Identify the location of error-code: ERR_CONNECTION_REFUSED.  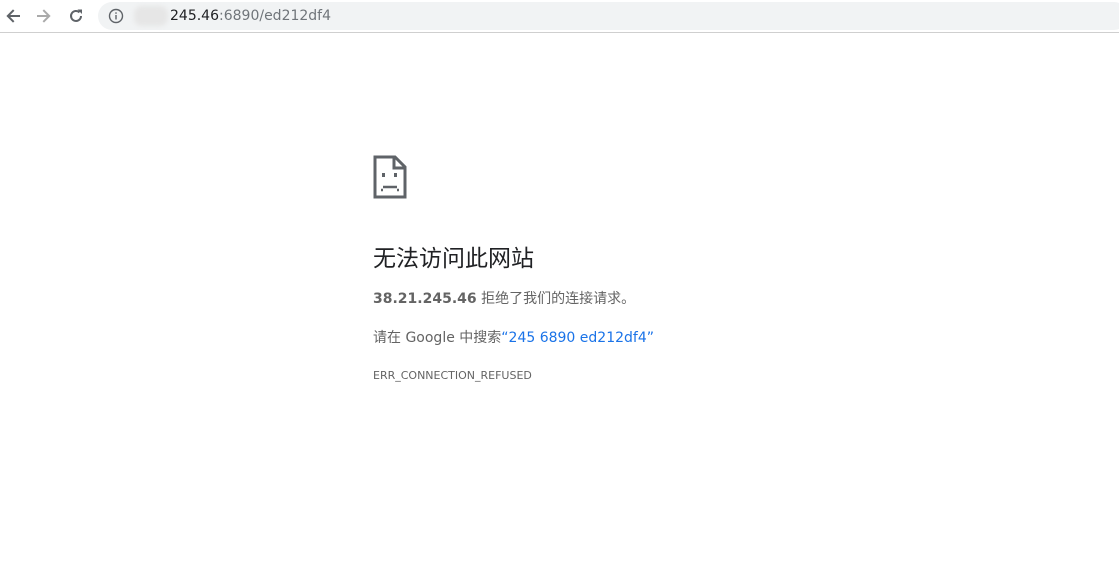
(452, 375).